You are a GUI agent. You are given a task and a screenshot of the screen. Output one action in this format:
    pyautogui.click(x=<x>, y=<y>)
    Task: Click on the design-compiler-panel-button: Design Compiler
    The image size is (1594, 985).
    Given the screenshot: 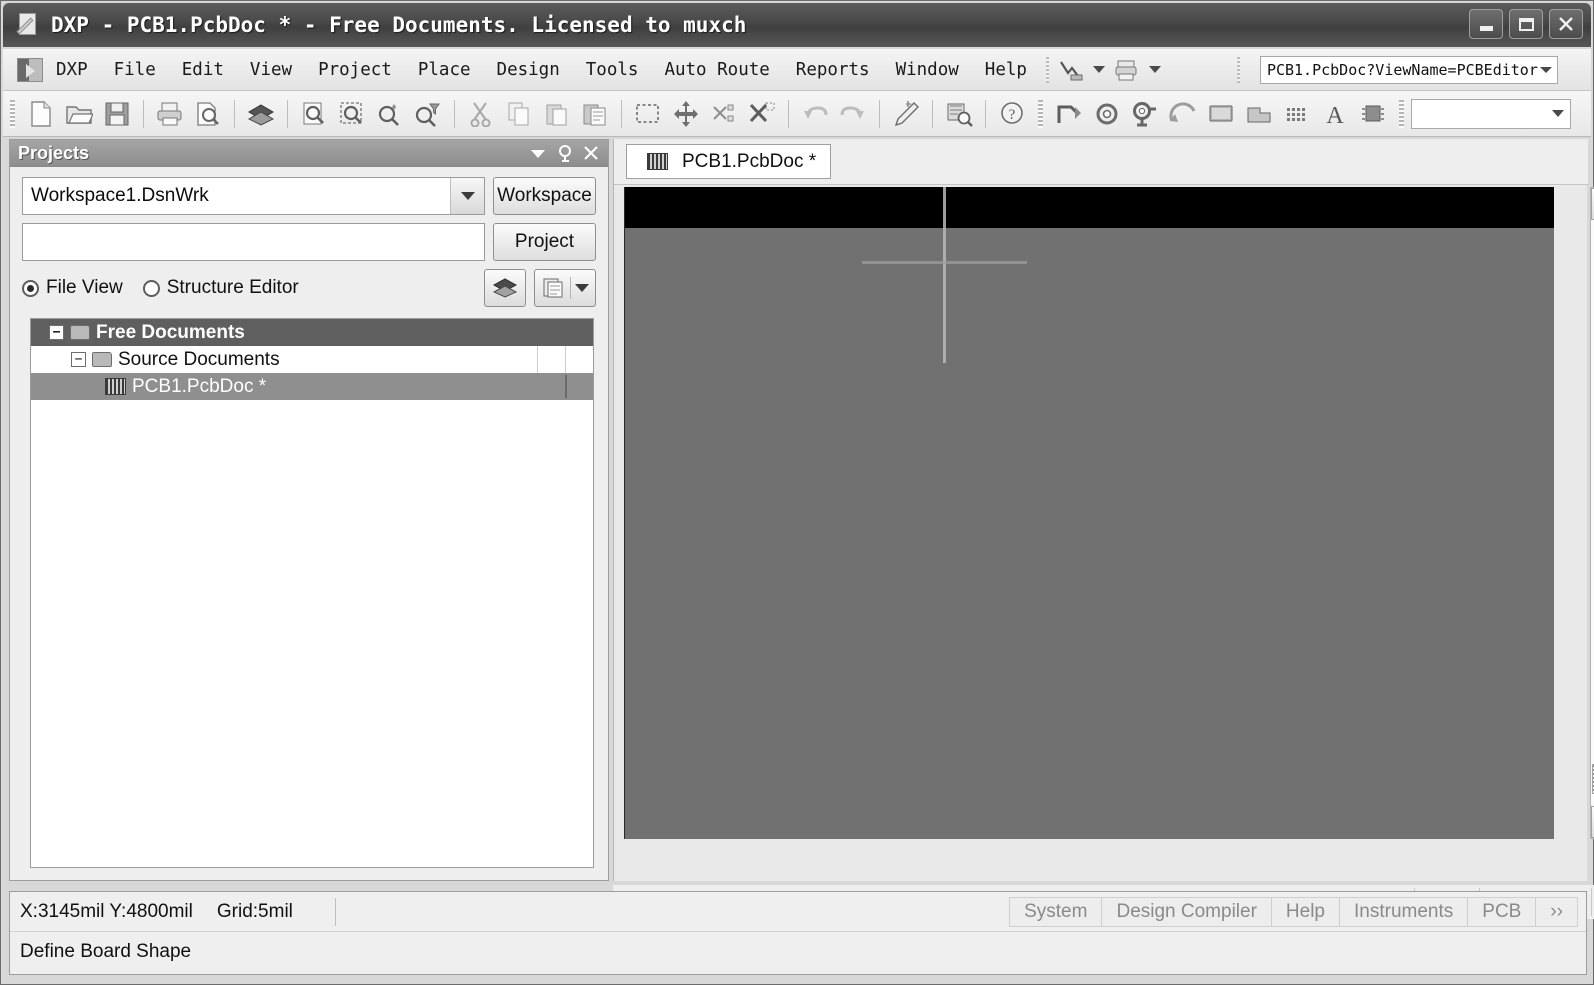 What is the action you would take?
    pyautogui.click(x=1186, y=911)
    